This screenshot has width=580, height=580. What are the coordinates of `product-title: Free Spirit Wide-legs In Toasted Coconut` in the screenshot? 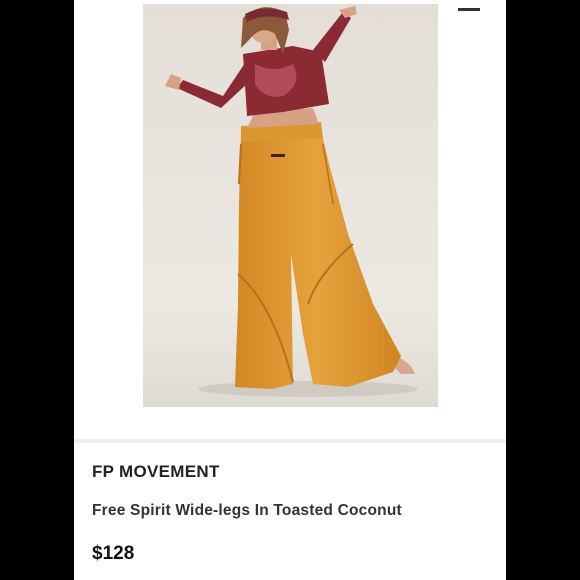 It's located at (247, 511).